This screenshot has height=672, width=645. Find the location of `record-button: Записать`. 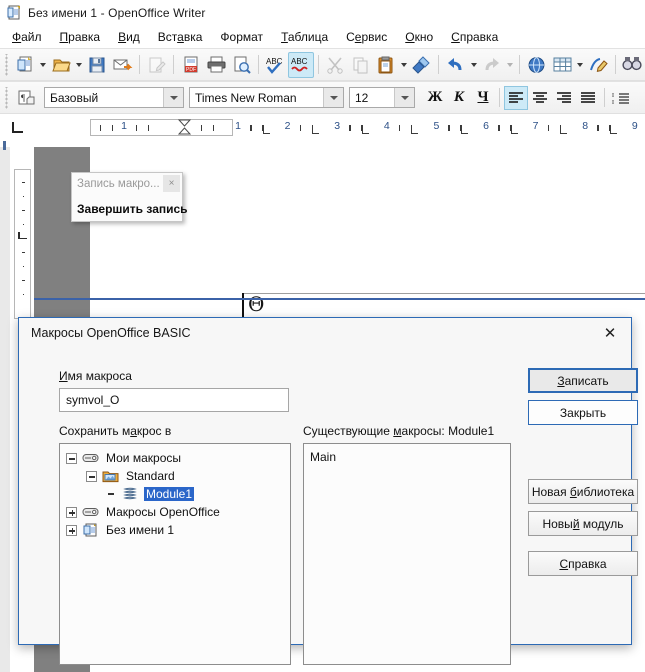

record-button: Записать is located at coordinates (583, 380).